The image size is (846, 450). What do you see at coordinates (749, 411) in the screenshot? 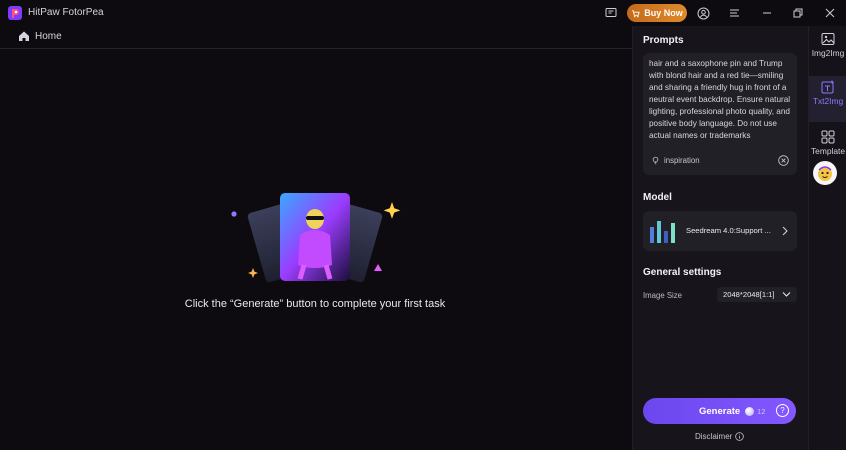
I see `credit-icon` at bounding box center [749, 411].